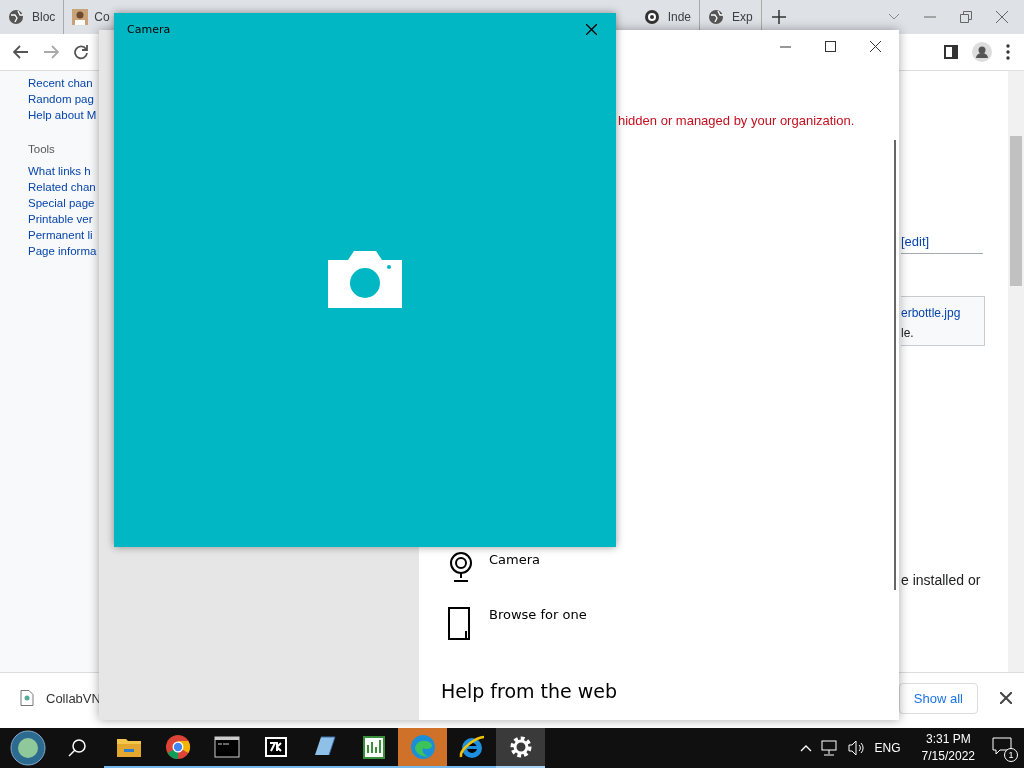 The image size is (1024, 768). I want to click on sidebar-link: Printable ver, so click(60, 219).